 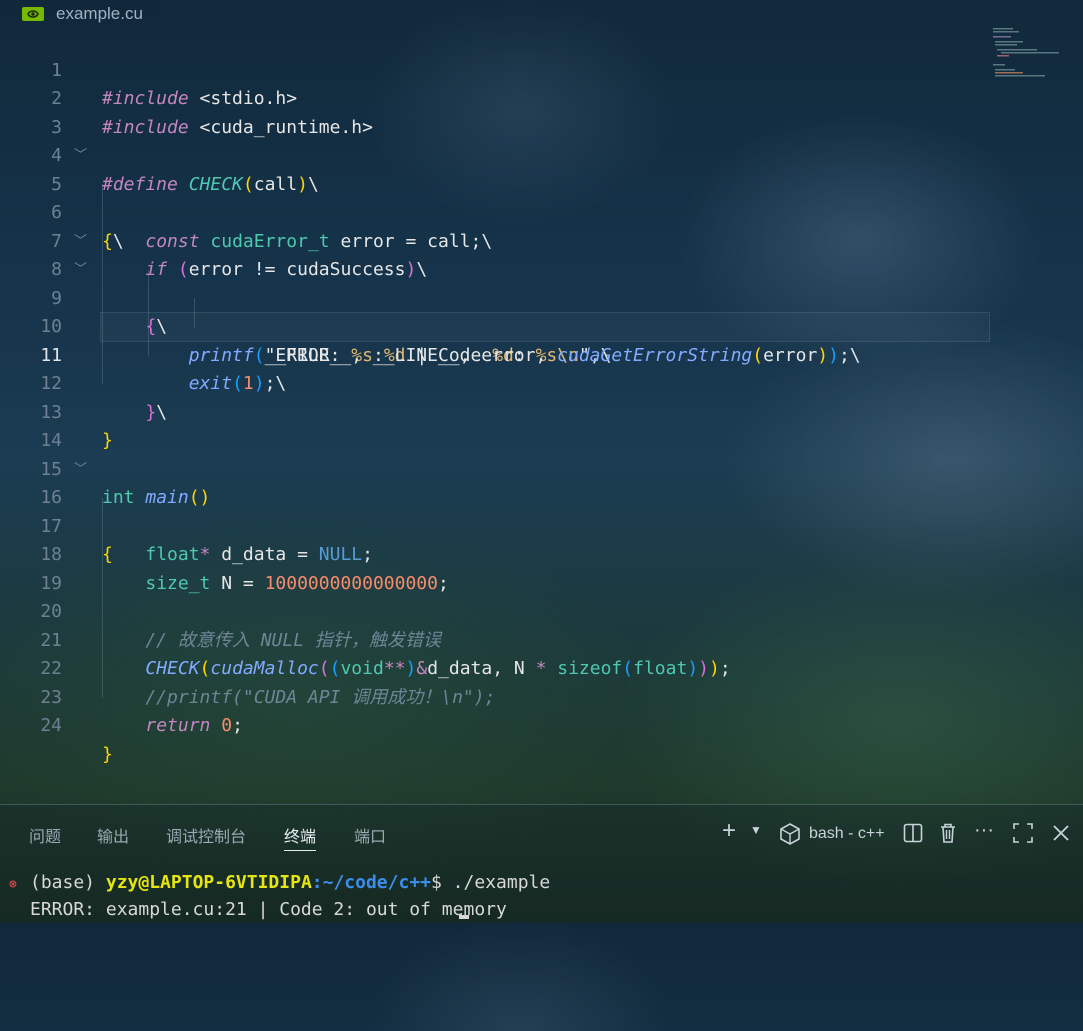 What do you see at coordinates (729, 831) in the screenshot?
I see `new-terminal-plus-icon: +` at bounding box center [729, 831].